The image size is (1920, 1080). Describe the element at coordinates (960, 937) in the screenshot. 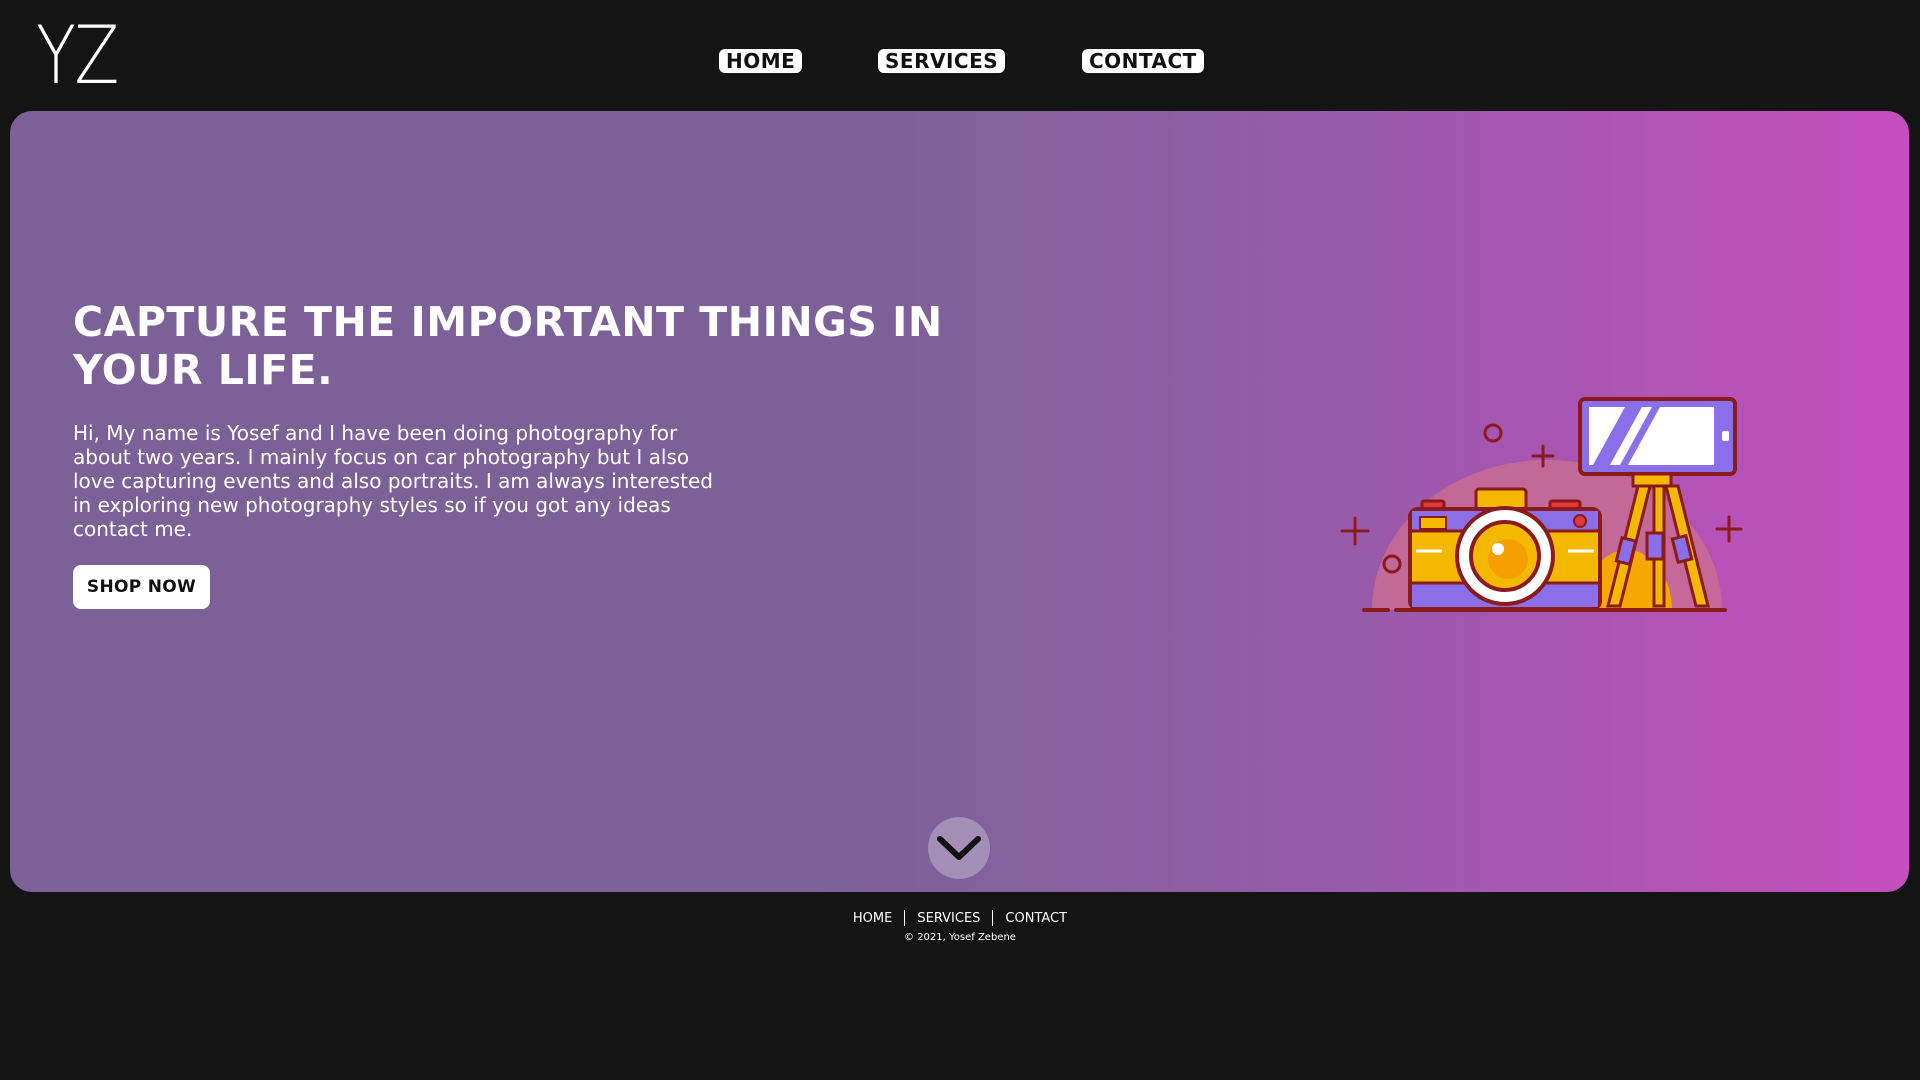

I see `copyright-text: © 2021, Yosef Zebene` at that location.